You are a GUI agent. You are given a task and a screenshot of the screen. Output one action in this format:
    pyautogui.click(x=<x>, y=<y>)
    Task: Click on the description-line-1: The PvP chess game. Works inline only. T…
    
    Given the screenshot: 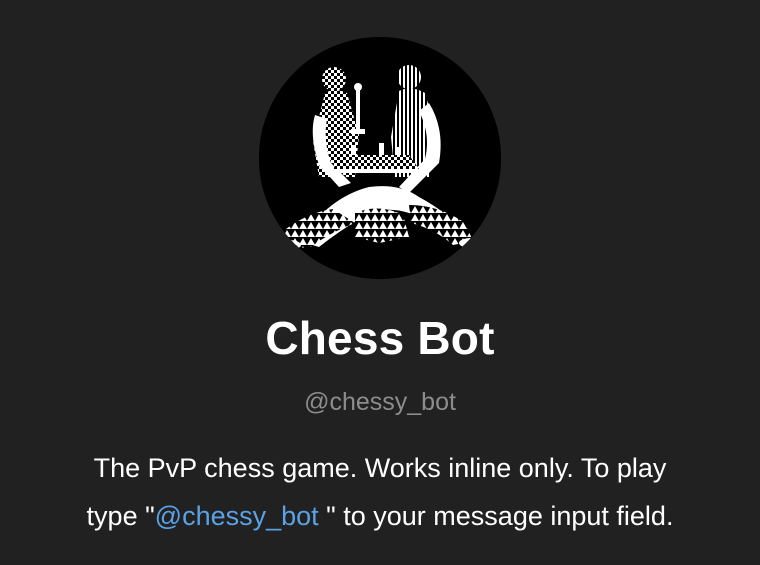 What is the action you would take?
    pyautogui.click(x=380, y=468)
    